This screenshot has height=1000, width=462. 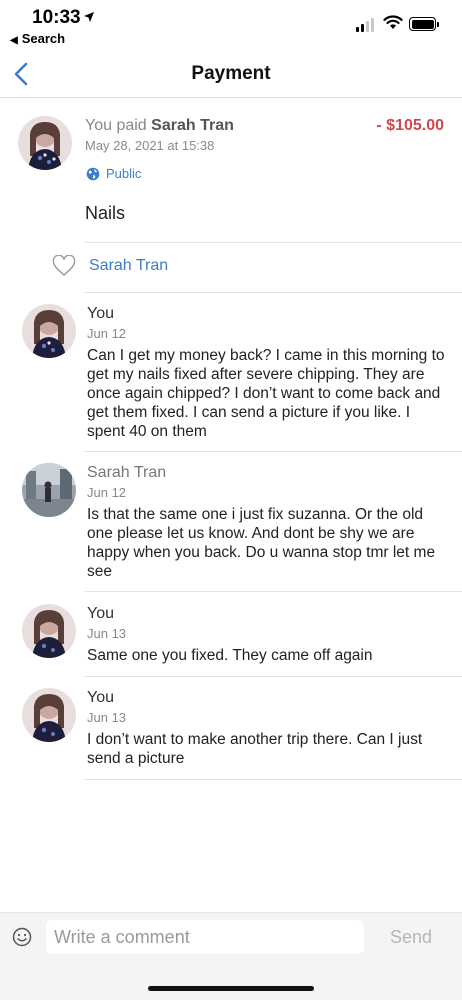 I want to click on status-time: 10:33, so click(x=56, y=17).